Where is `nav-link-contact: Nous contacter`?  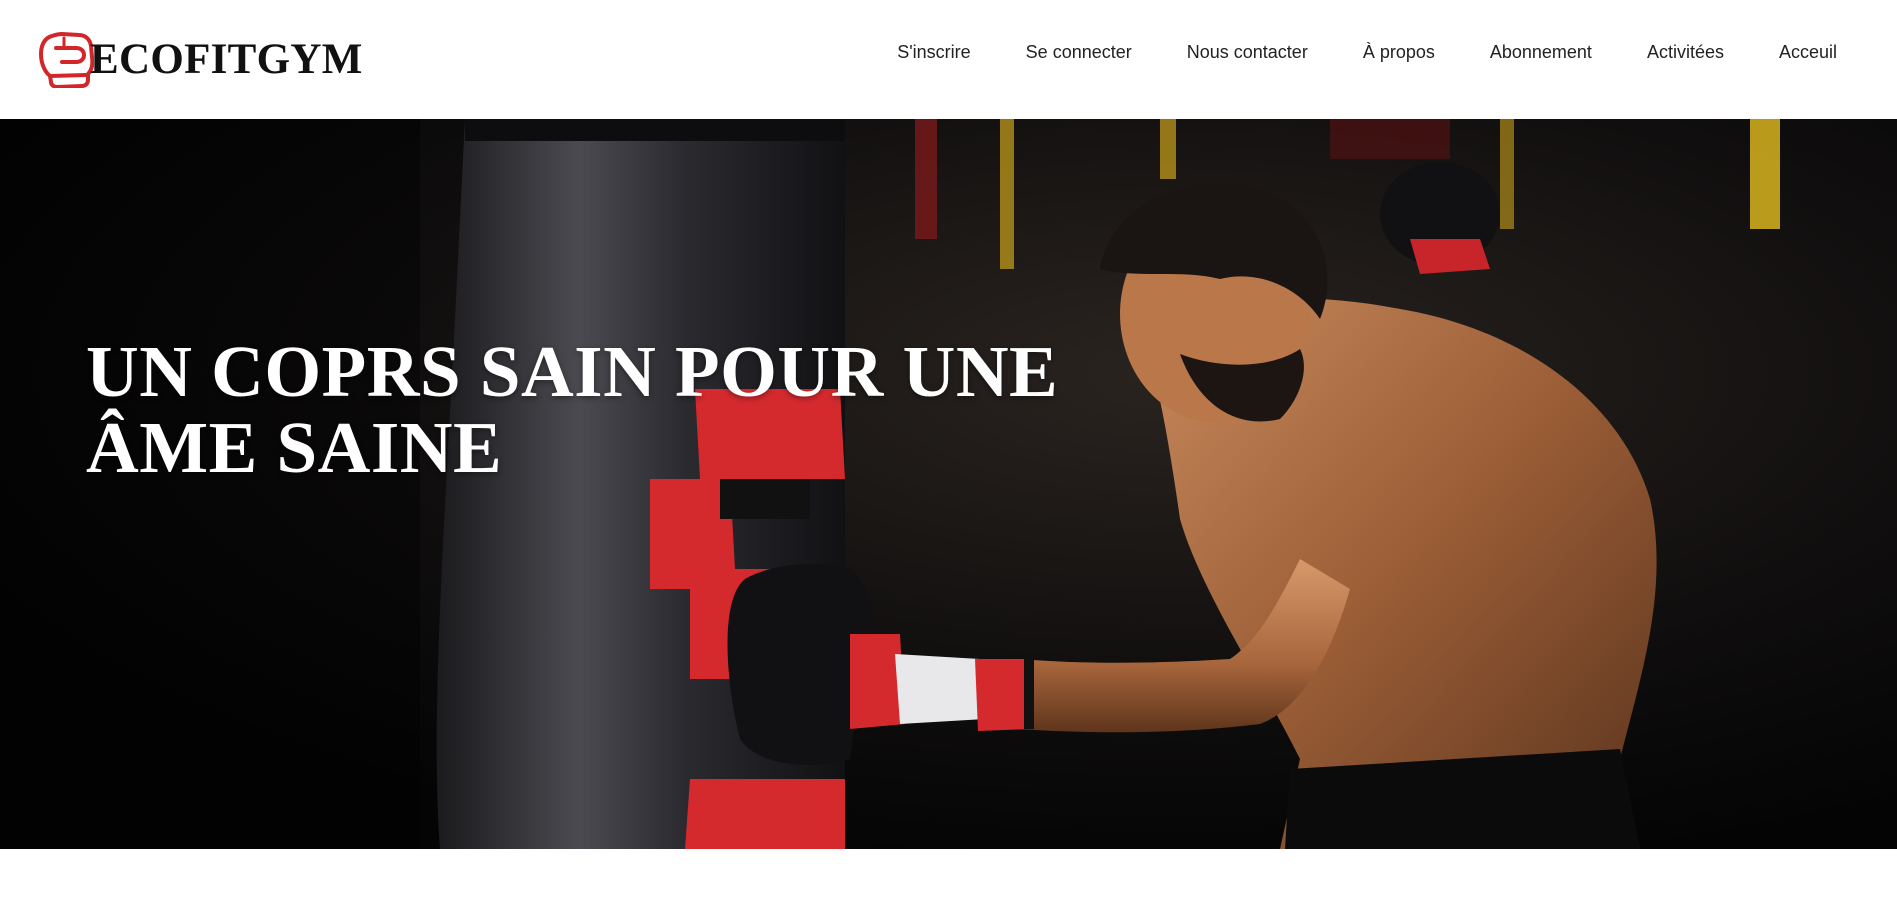
nav-link-contact: Nous contacter is located at coordinates (1247, 52).